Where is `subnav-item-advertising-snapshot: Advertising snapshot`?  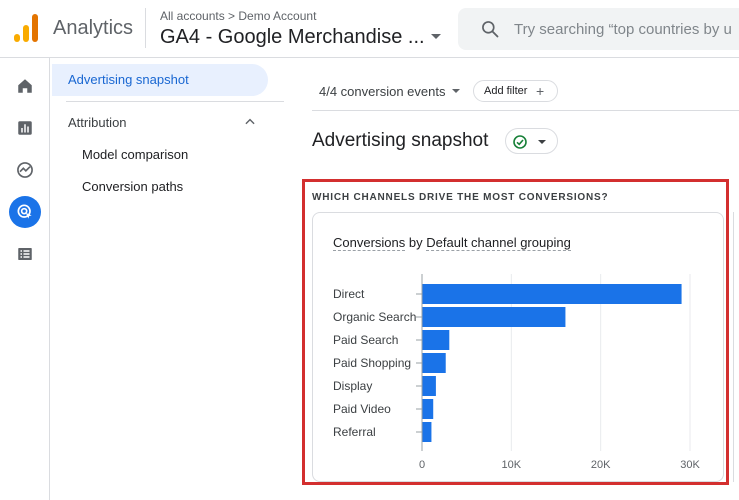
subnav-item-advertising-snapshot: Advertising snapshot is located at coordinates (160, 80).